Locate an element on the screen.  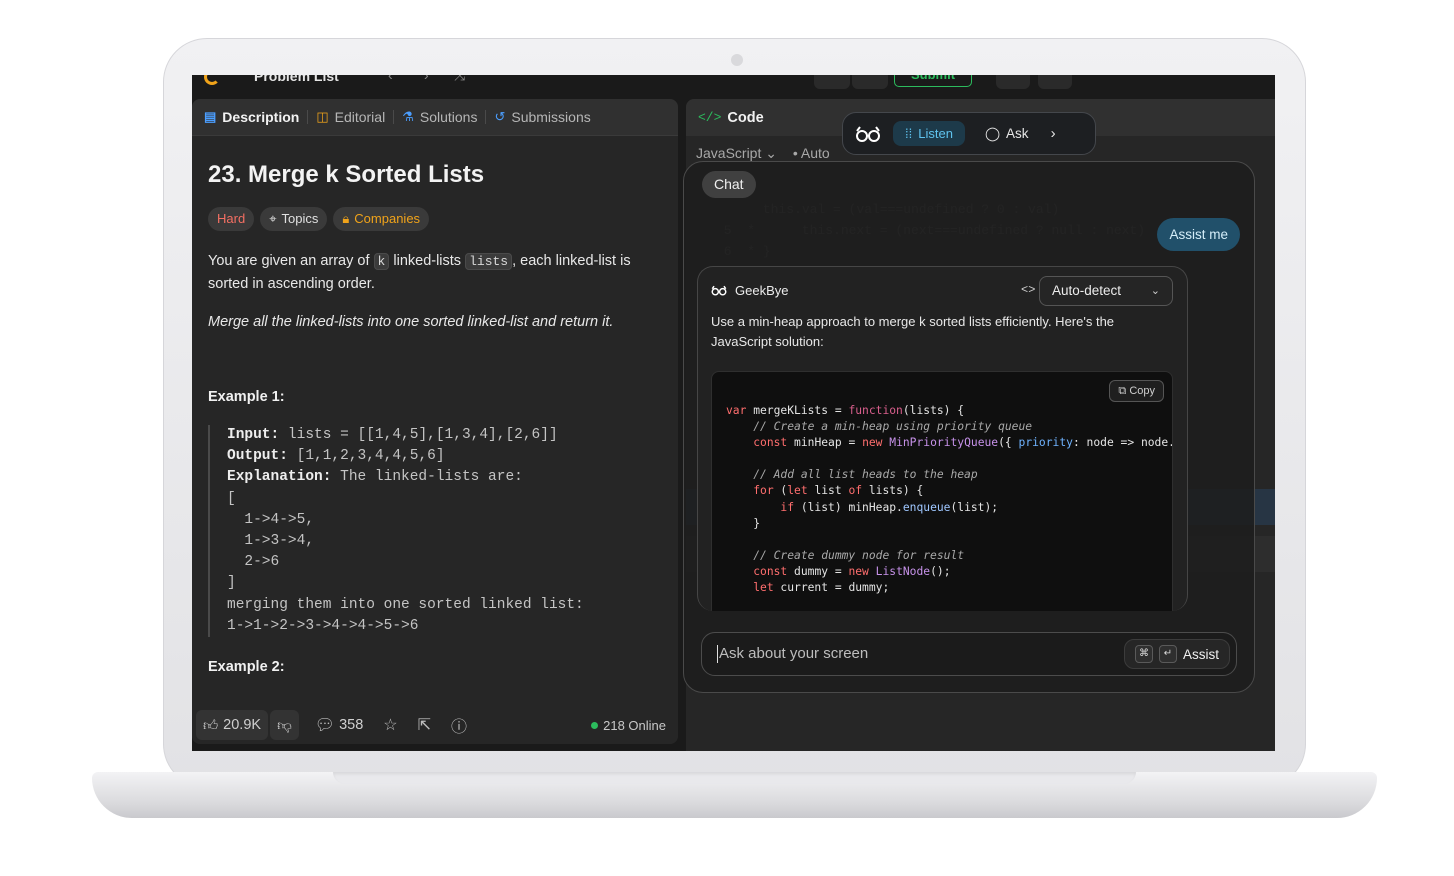
ask-label: Ask is located at coordinates (1017, 133).